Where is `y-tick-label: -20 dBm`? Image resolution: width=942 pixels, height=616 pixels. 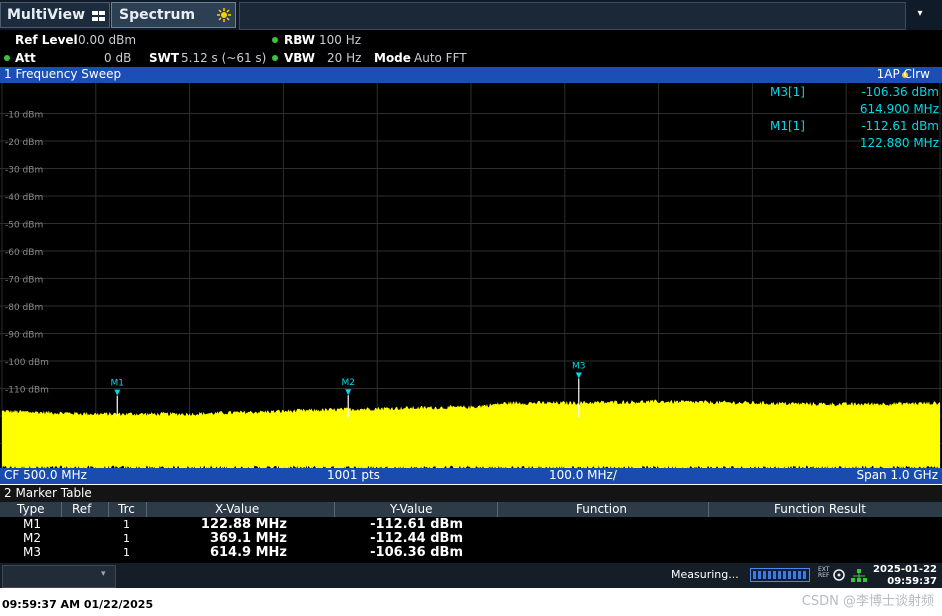
y-tick-label: -20 dBm is located at coordinates (24, 143).